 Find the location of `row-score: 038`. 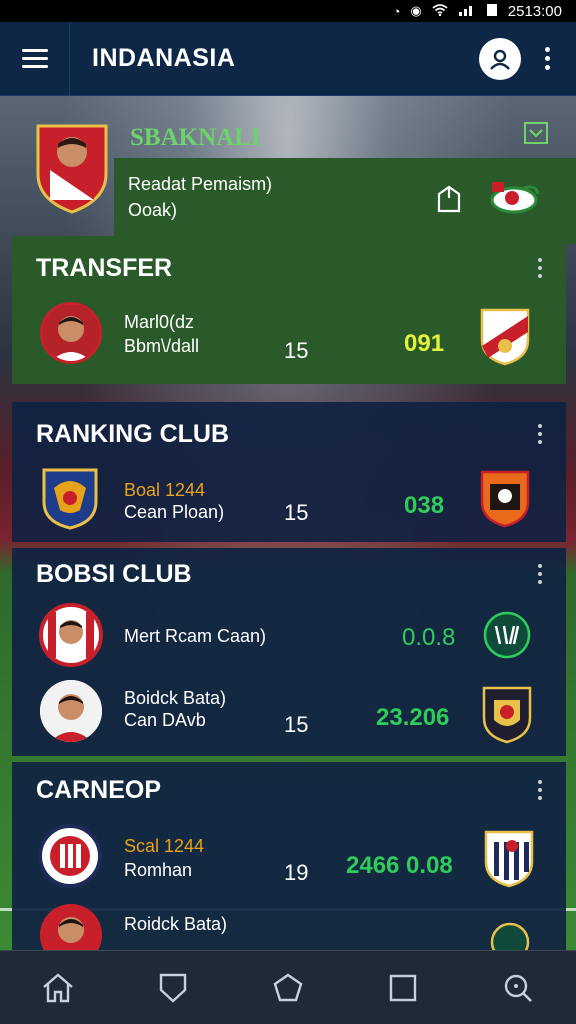

row-score: 038 is located at coordinates (424, 505).